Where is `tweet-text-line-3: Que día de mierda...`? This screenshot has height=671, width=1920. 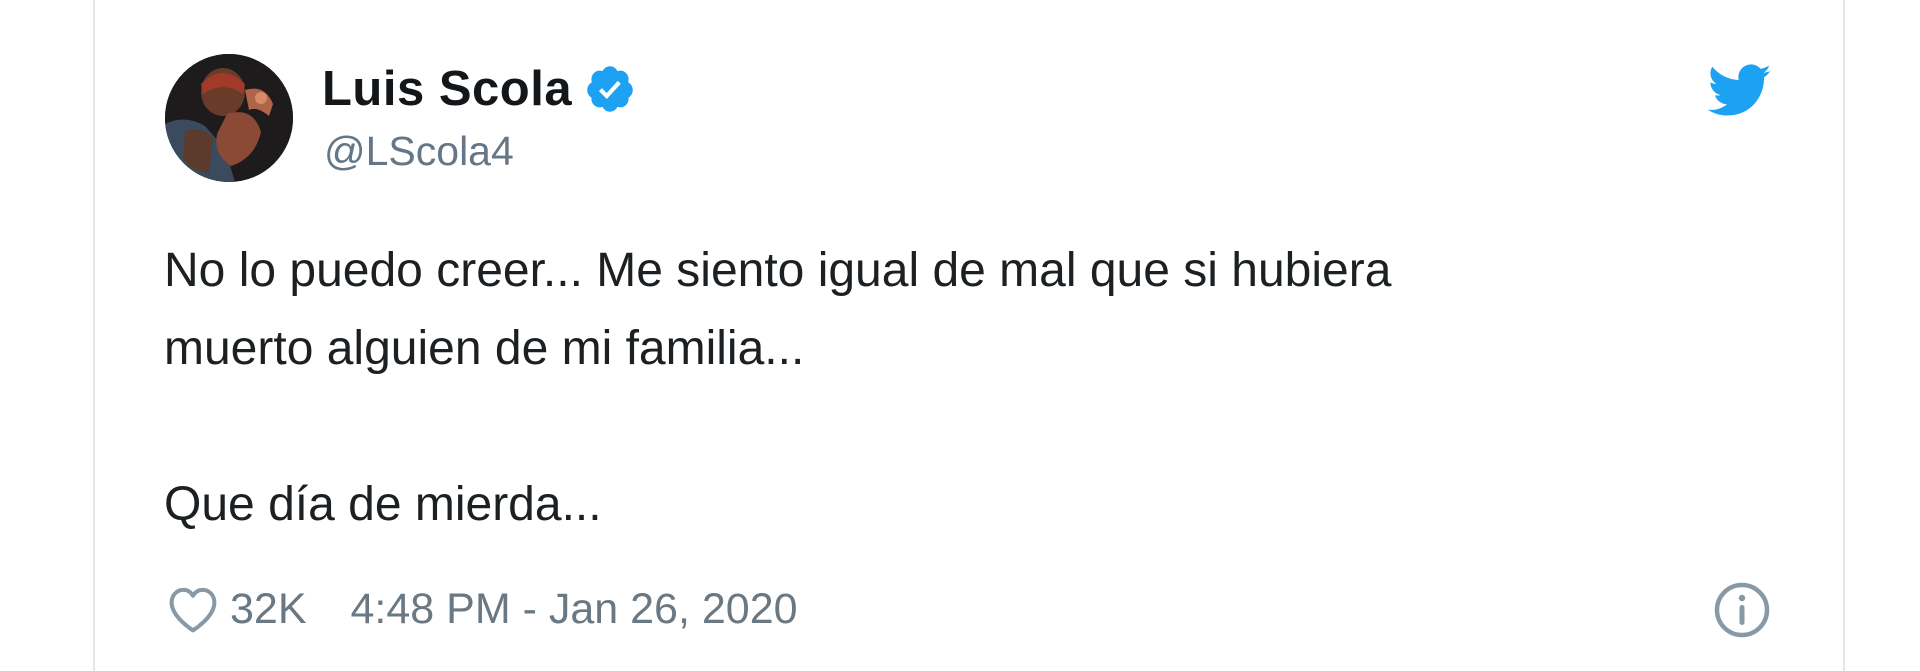
tweet-text-line-3: Que día de mierda... is located at coordinates (383, 504).